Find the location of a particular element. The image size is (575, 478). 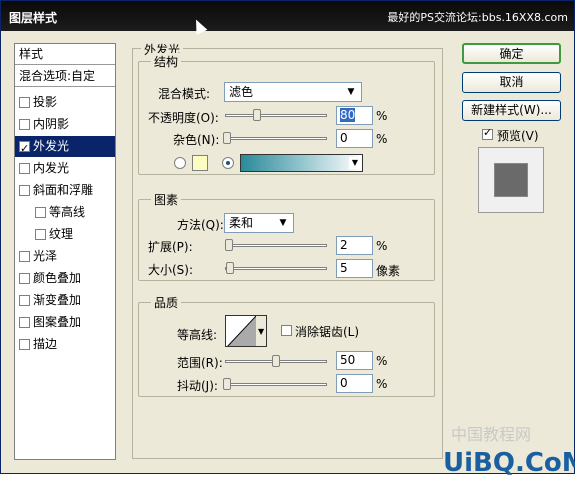

opacity-slider is located at coordinates (276, 115).